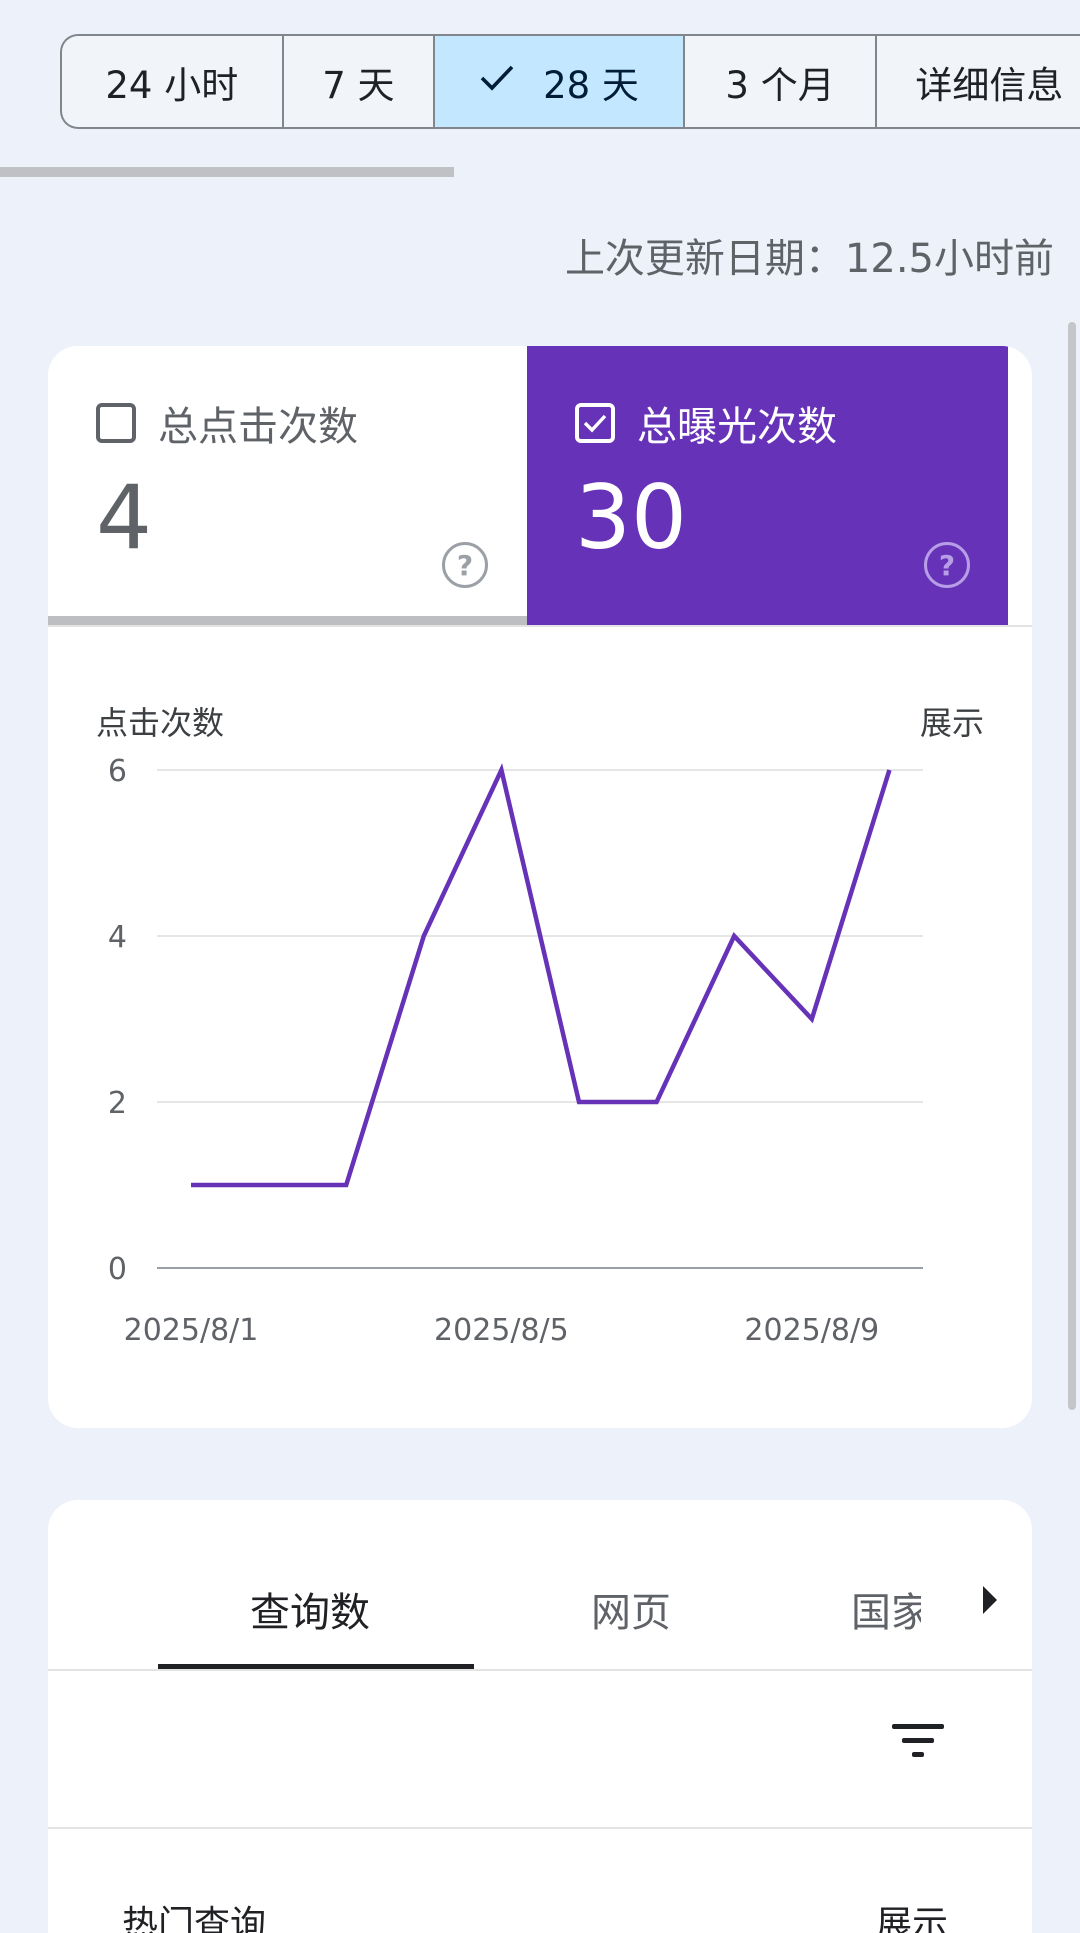 The width and height of the screenshot is (1080, 1933). What do you see at coordinates (191, 1330) in the screenshot?
I see `x-tick-label: 2025/8/1` at bounding box center [191, 1330].